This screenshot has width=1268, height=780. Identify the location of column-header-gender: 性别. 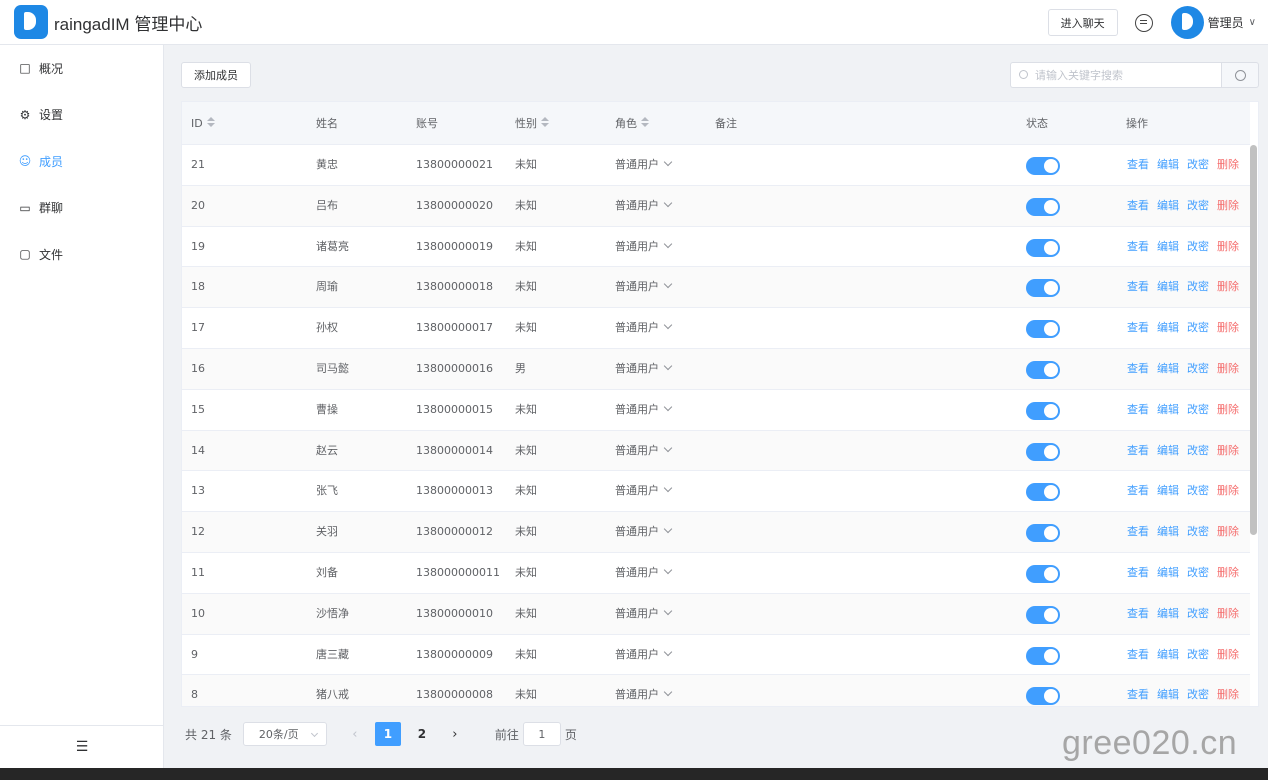
(532, 123).